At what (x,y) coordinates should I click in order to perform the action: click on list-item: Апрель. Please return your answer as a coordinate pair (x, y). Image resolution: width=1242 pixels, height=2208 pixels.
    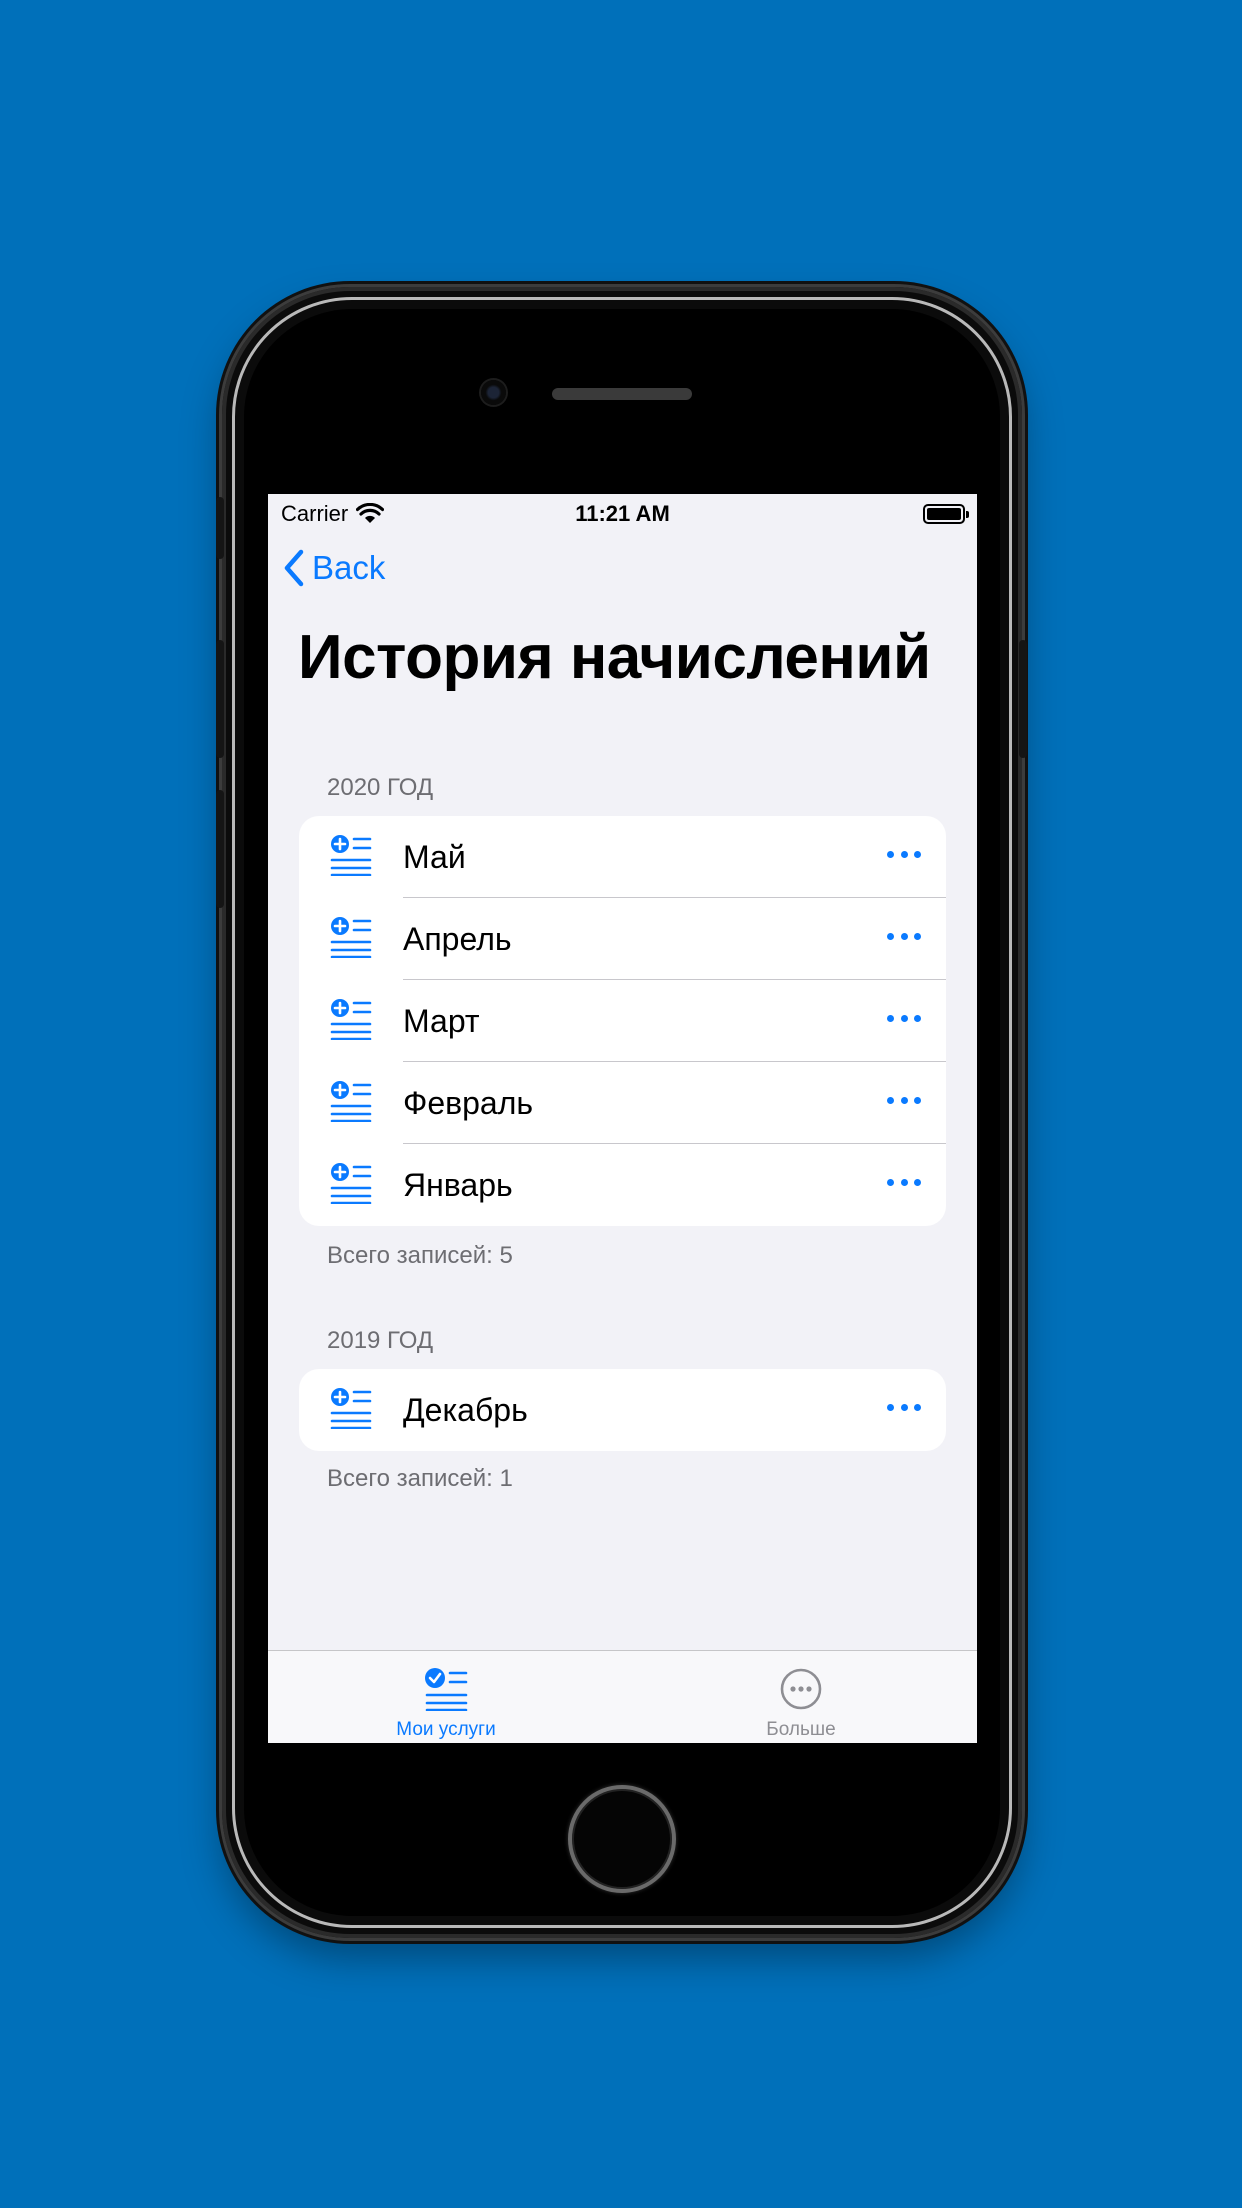
    Looking at the image, I should click on (622, 939).